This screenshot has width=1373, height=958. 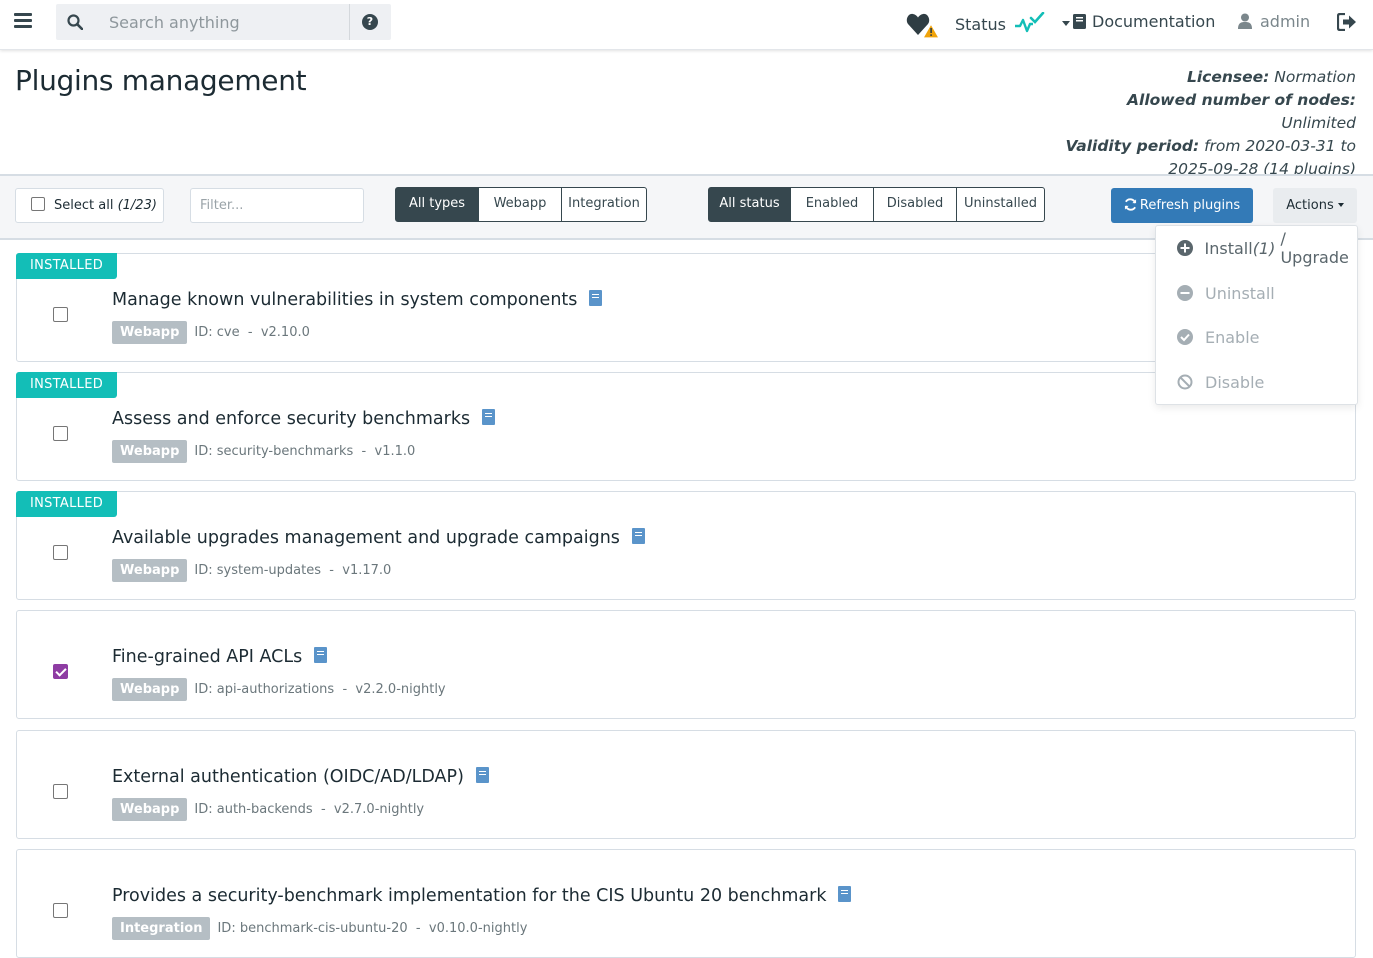 I want to click on plugin-meta: Webapp ID: auth-backends - v2.7.0-nightly, so click(x=268, y=809).